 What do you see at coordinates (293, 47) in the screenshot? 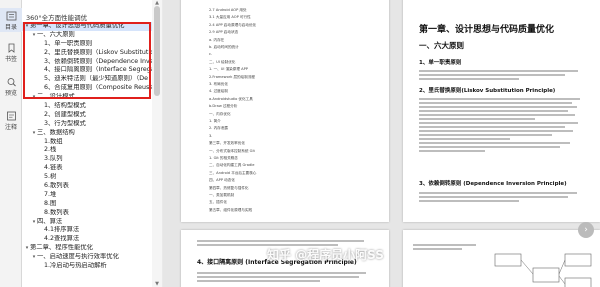
I see `toc-entry: b. 启动时间的统计` at bounding box center [293, 47].